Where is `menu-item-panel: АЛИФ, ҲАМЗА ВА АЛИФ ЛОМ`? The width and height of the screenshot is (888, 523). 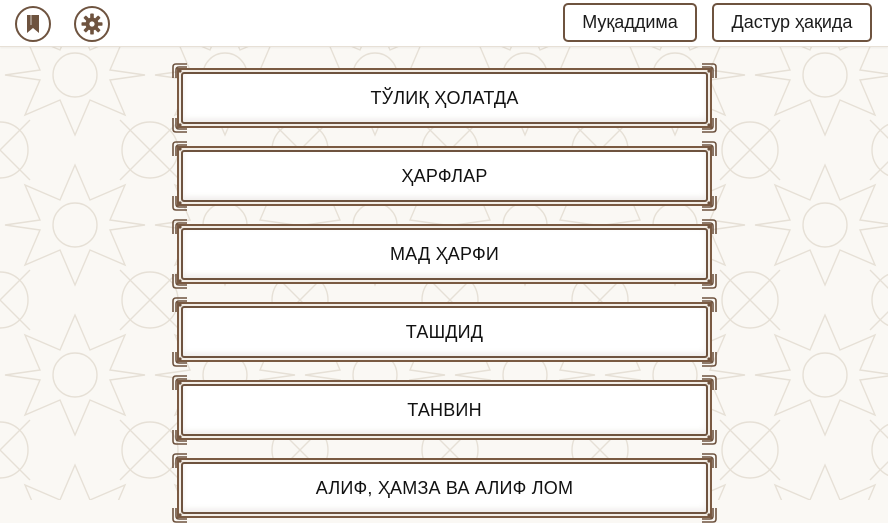 menu-item-panel: АЛИФ, ҲАМЗА ВА АЛИФ ЛОМ is located at coordinates (444, 488).